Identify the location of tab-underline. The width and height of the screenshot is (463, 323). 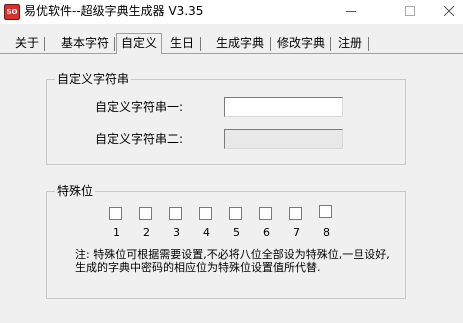
(231, 53).